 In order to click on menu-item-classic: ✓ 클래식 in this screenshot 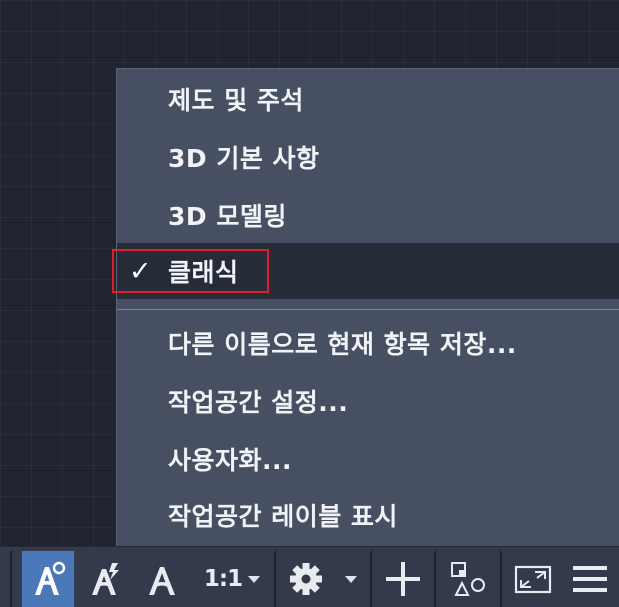, I will do `click(365, 271)`.